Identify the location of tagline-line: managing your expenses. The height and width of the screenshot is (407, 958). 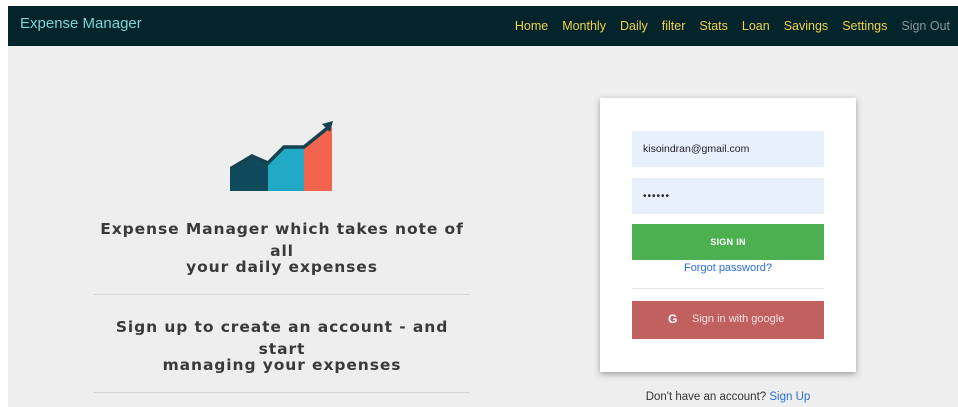
(282, 365).